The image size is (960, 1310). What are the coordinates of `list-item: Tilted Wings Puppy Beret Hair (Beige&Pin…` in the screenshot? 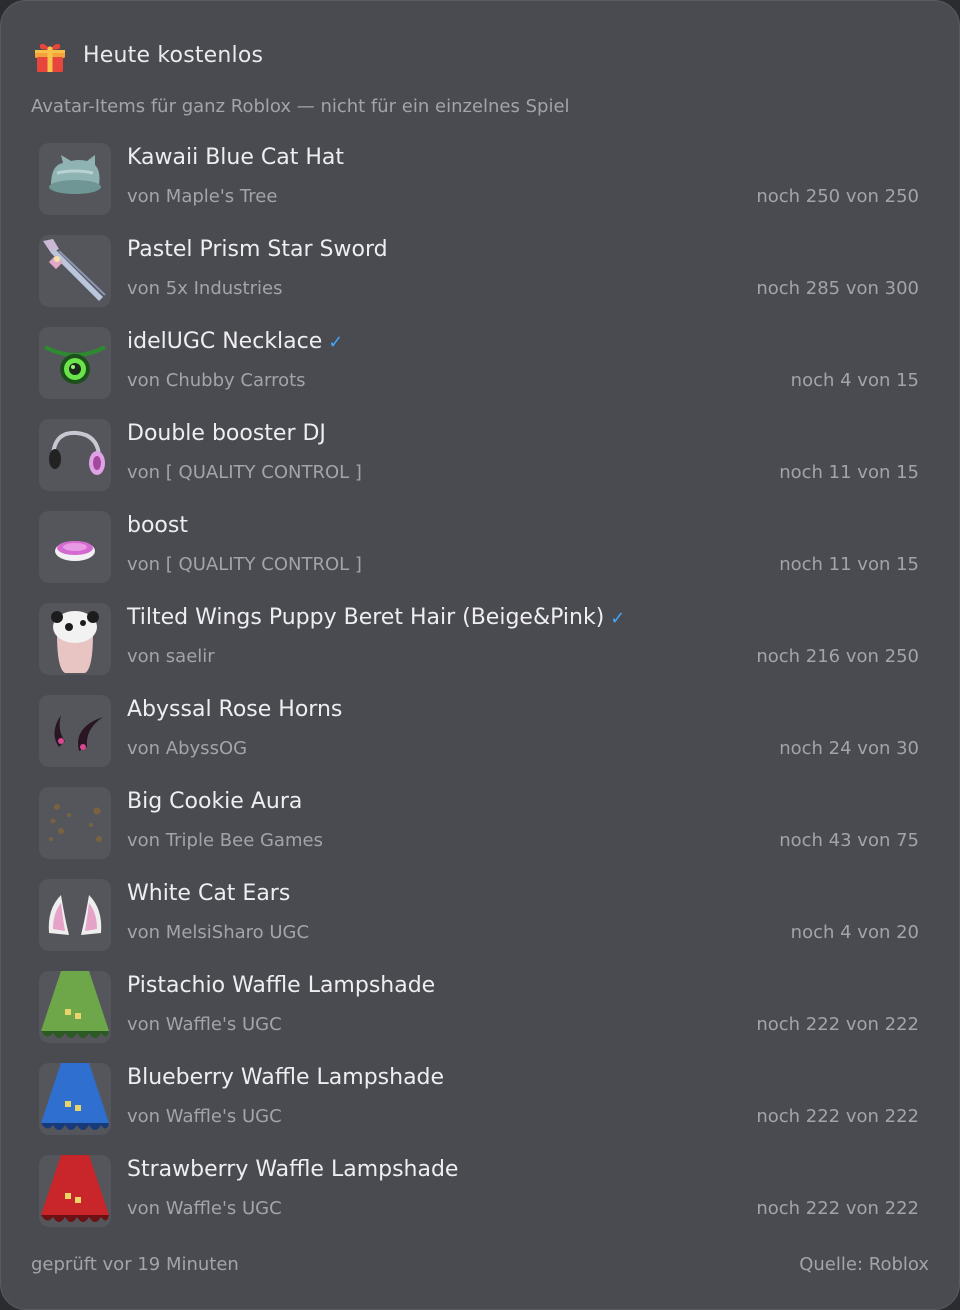 It's located at (479, 647).